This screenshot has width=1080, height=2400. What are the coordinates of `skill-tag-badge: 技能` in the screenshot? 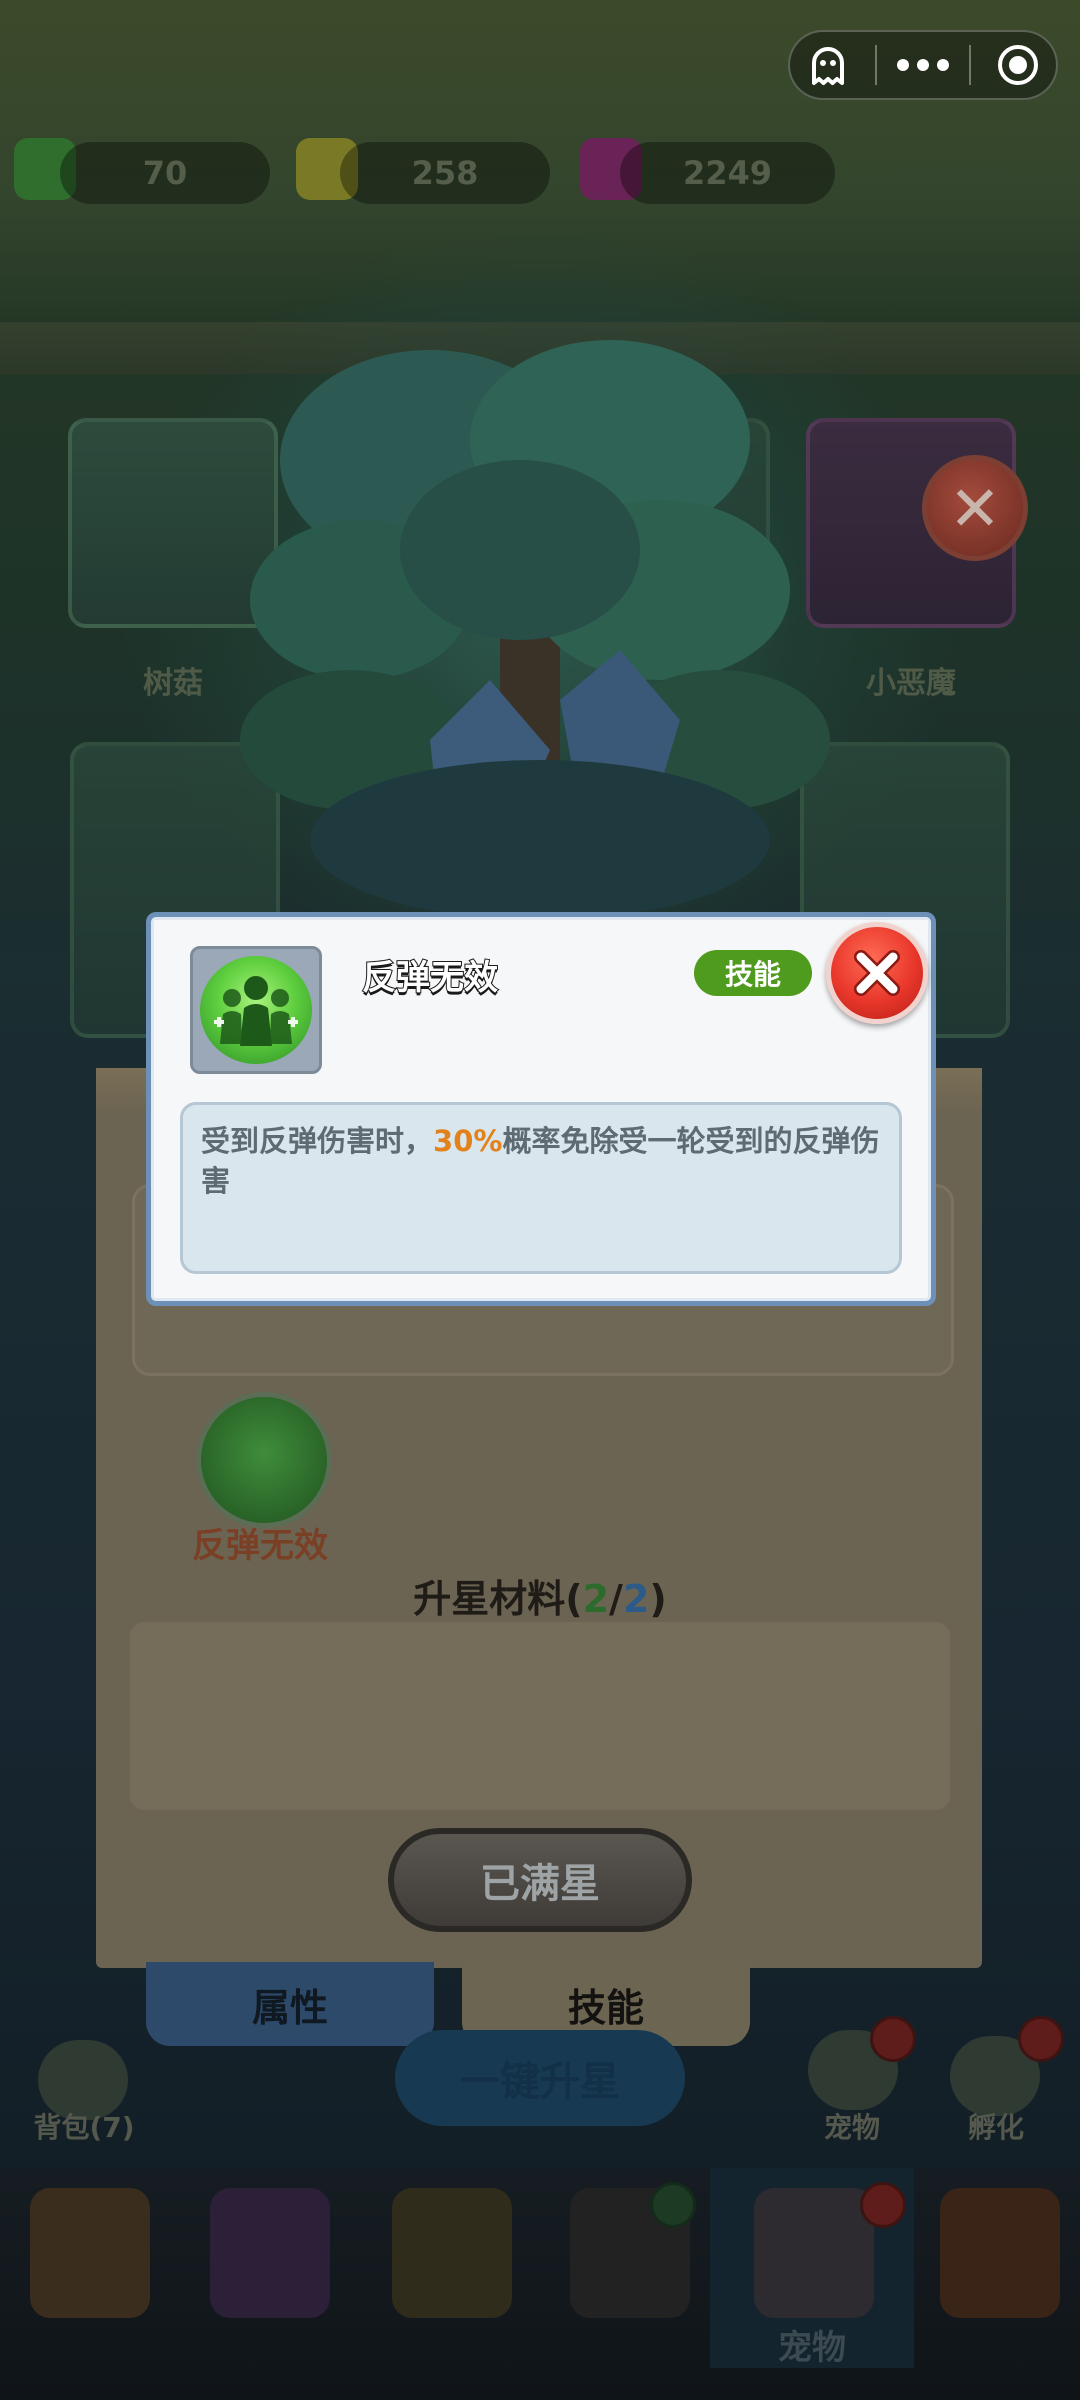 It's located at (753, 973).